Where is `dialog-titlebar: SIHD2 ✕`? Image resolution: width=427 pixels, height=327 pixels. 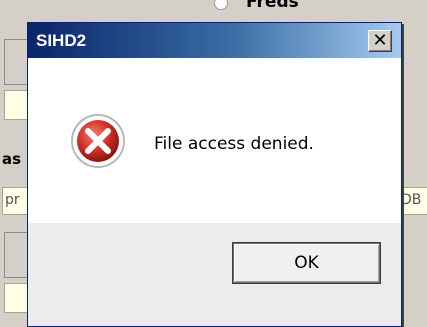
dialog-titlebar: SIHD2 ✕ is located at coordinates (214, 40).